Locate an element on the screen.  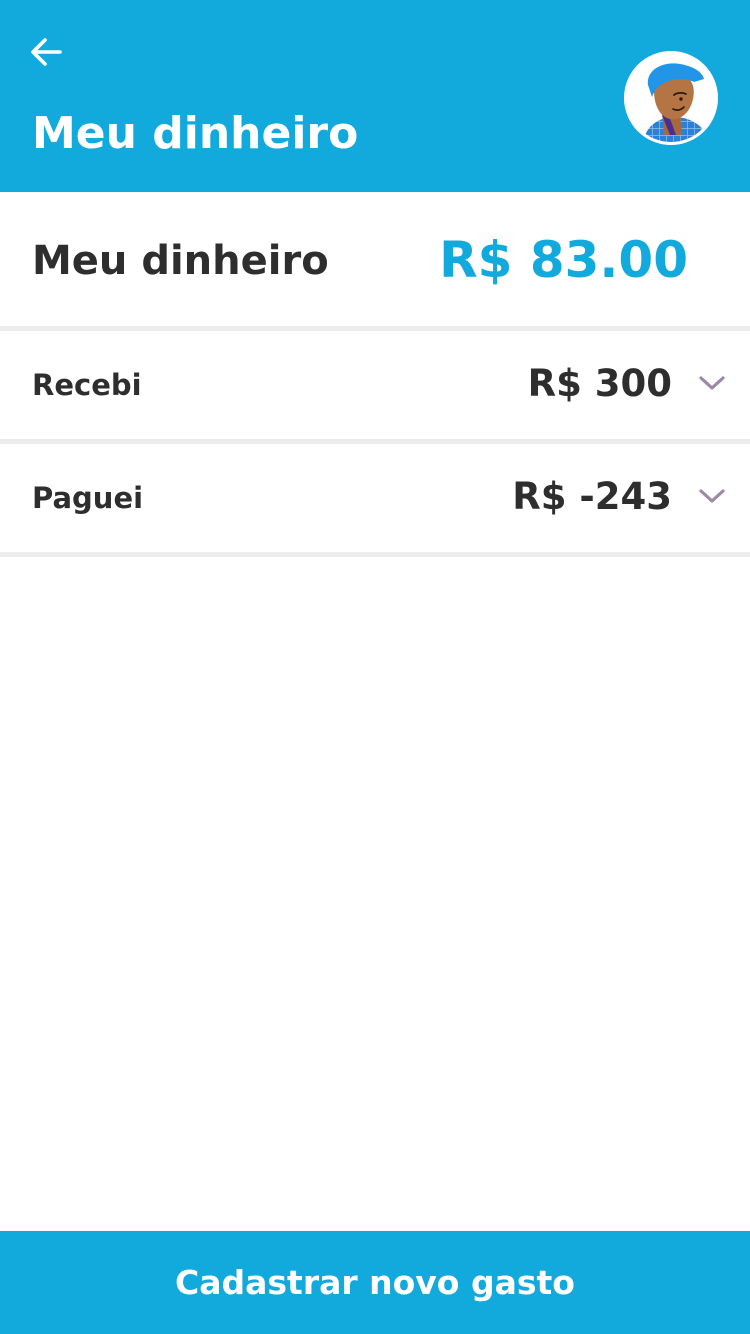
row-value: R$ 300 is located at coordinates (599, 383).